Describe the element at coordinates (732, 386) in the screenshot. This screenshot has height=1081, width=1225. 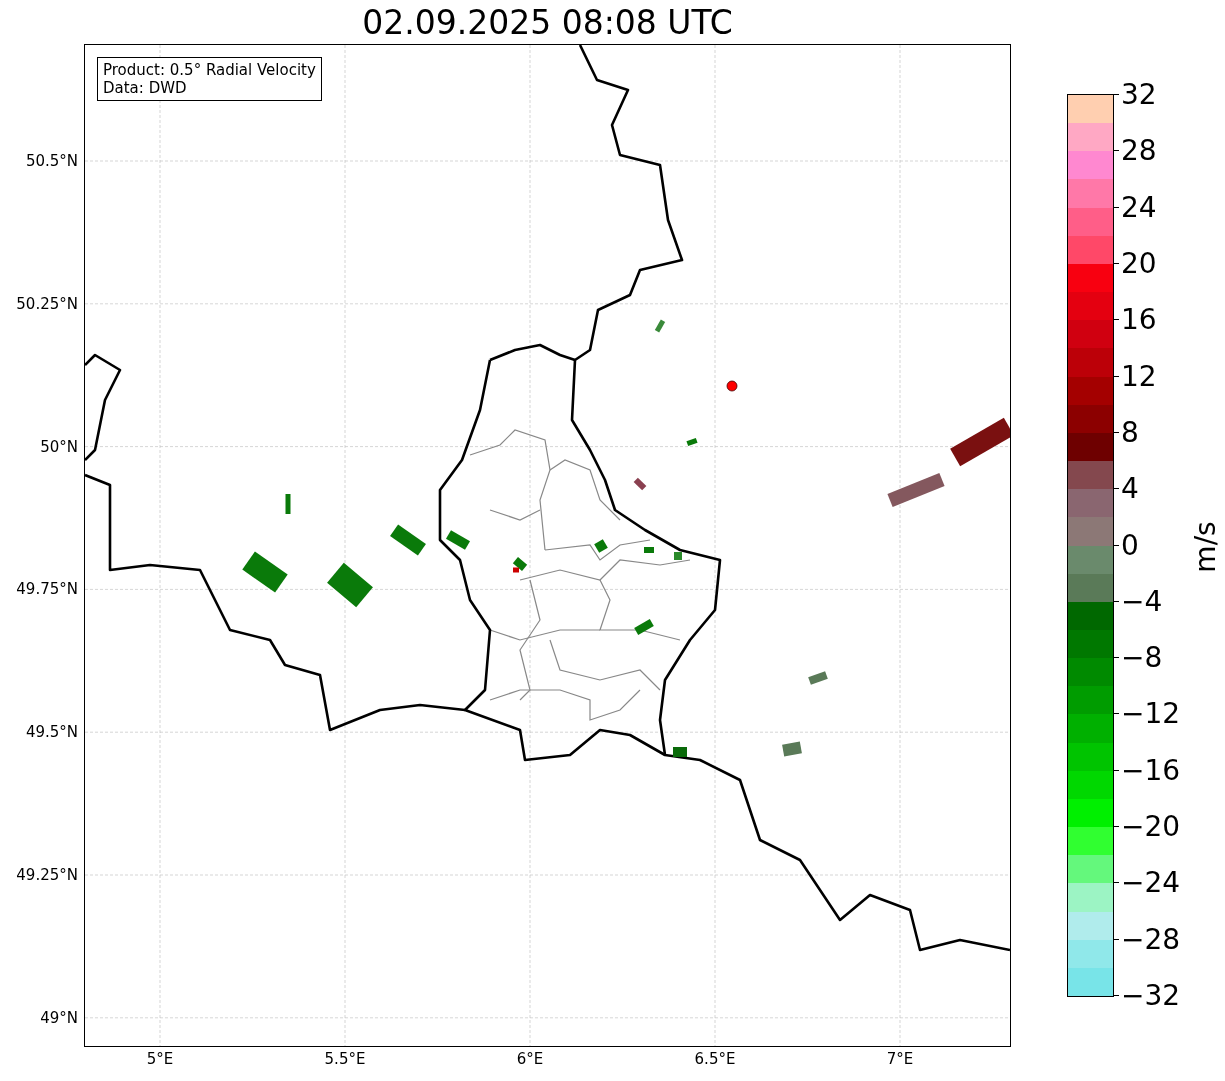
I see `radar-site-marker` at that location.